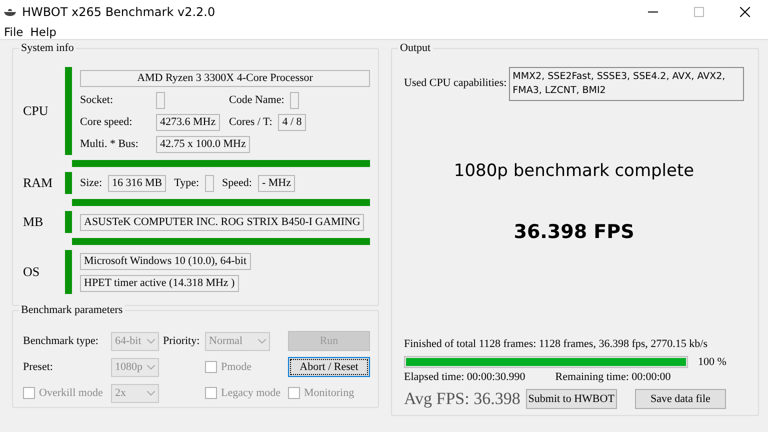 This screenshot has width=768, height=432. Describe the element at coordinates (10, 12) in the screenshot. I see `dish-icon` at that location.